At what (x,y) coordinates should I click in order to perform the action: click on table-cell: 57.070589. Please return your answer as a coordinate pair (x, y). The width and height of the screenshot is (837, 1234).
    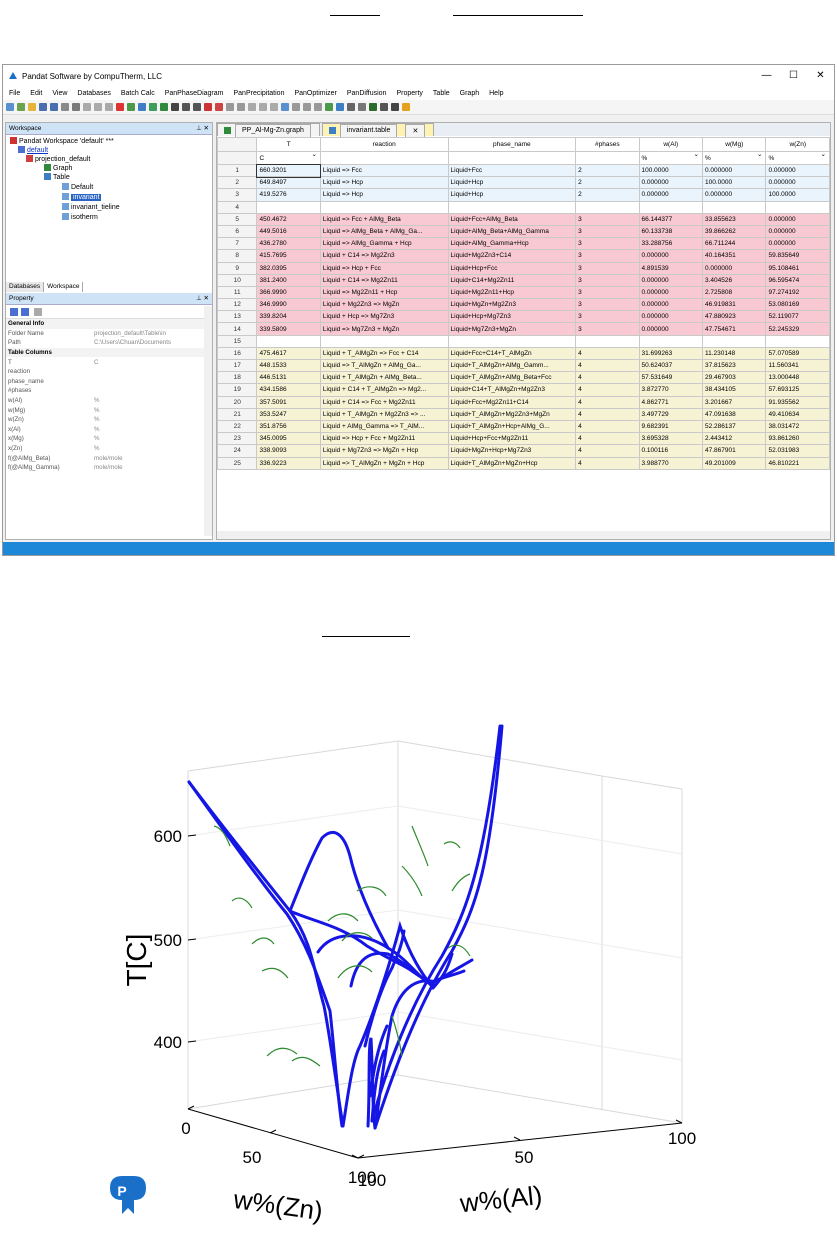
    Looking at the image, I should click on (797, 353).